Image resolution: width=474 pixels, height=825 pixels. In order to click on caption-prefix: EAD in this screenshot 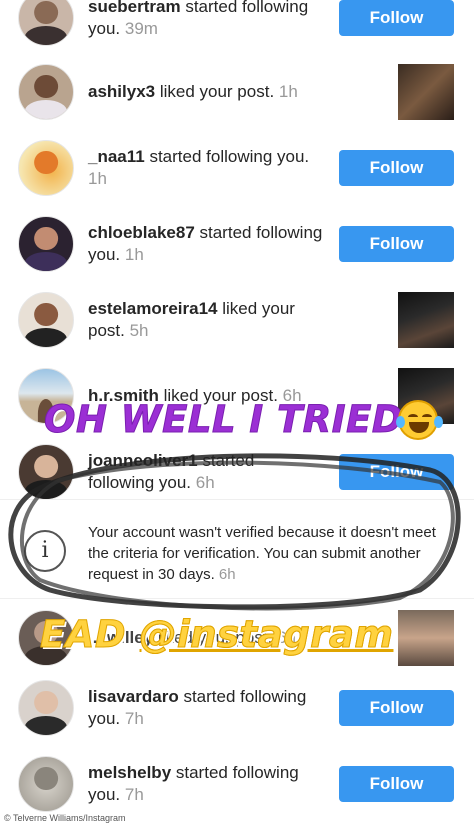, I will do `click(90, 635)`.